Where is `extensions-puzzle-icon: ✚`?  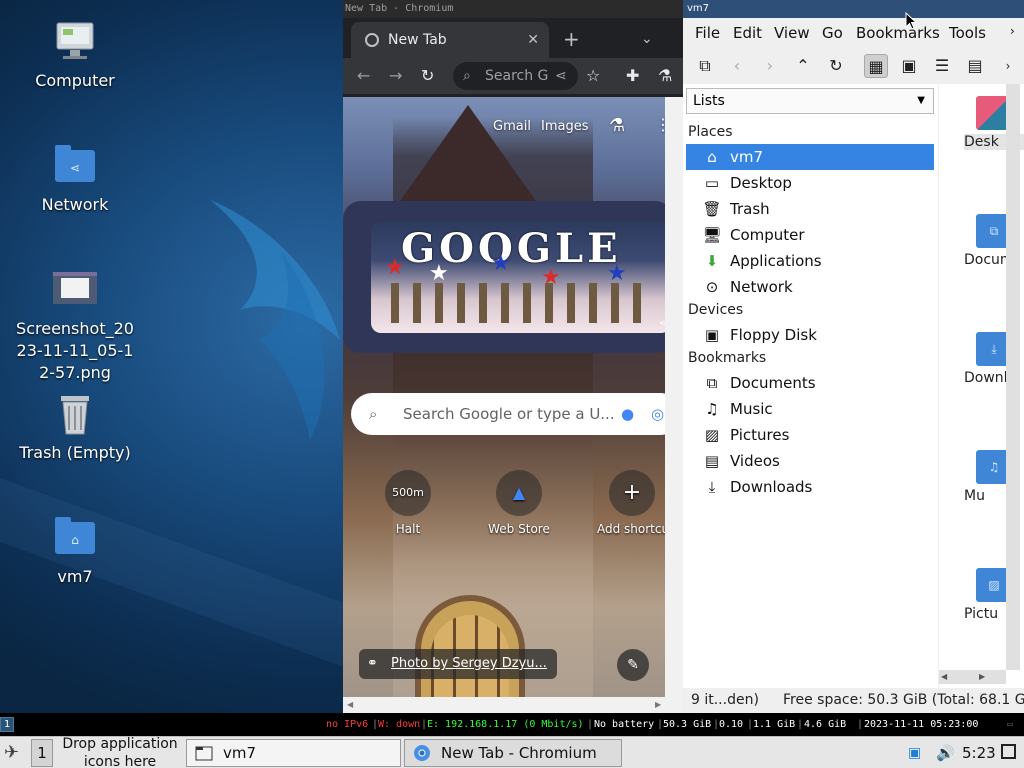
extensions-puzzle-icon: ✚ is located at coordinates (632, 76).